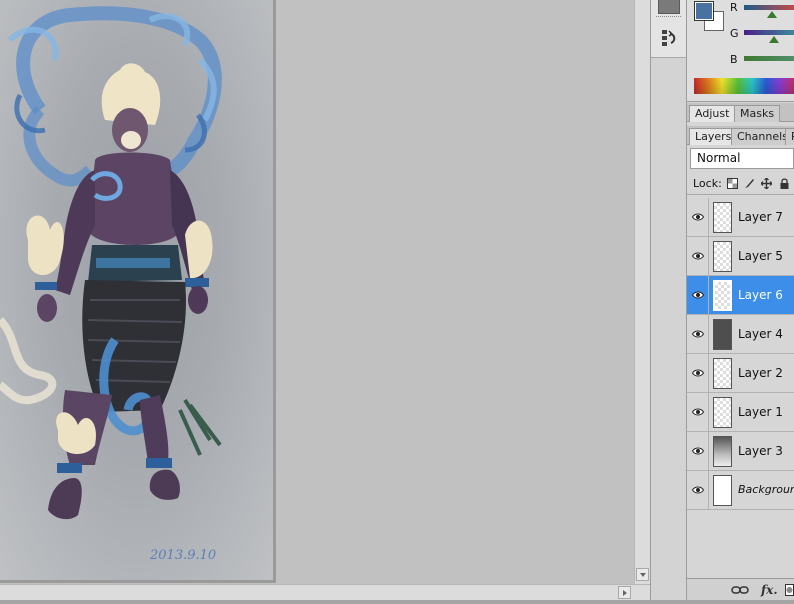 This screenshot has height=604, width=794. Describe the element at coordinates (642, 574) in the screenshot. I see `scroll-down-button` at that location.